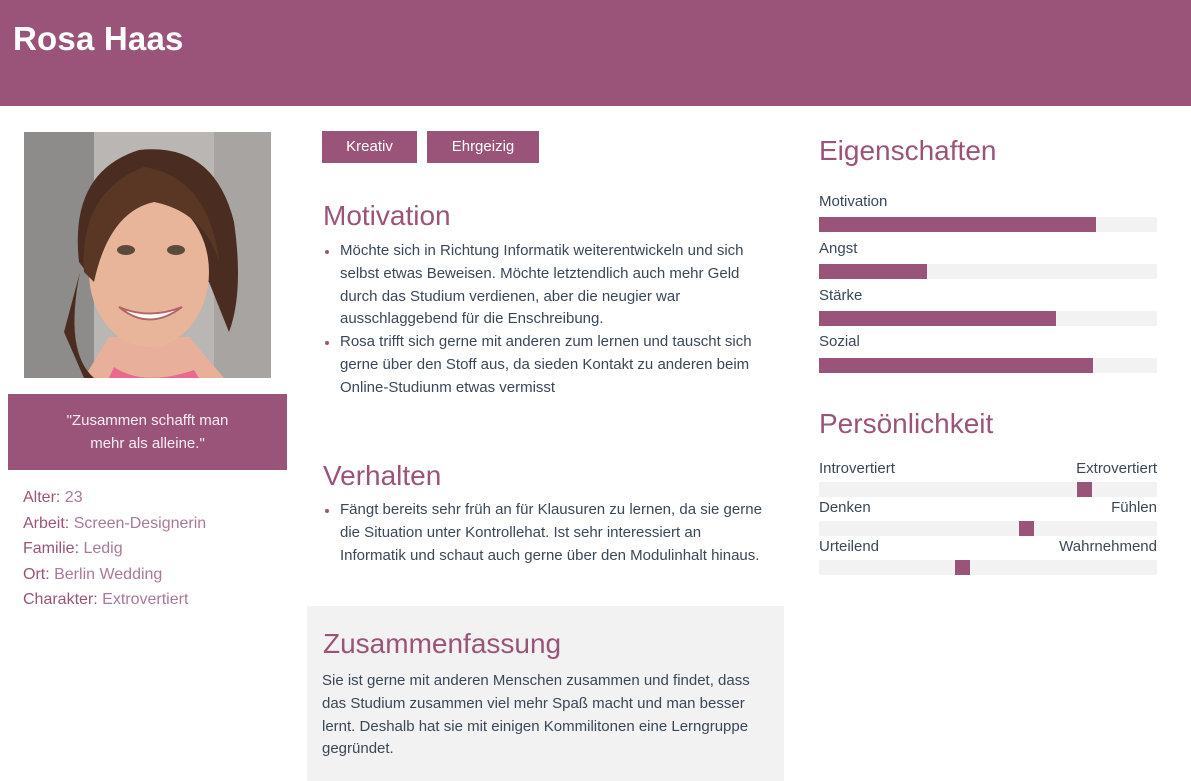 The image size is (1191, 781). I want to click on fact-alter: Alter: 23, so click(53, 497).